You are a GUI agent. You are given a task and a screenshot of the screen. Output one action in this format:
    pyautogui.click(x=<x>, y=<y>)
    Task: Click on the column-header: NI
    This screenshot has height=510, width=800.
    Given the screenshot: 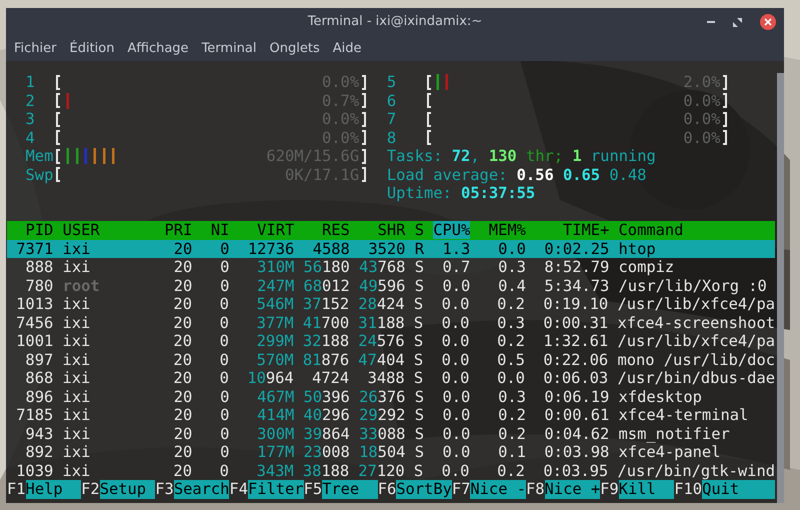 What is the action you would take?
    pyautogui.click(x=220, y=230)
    